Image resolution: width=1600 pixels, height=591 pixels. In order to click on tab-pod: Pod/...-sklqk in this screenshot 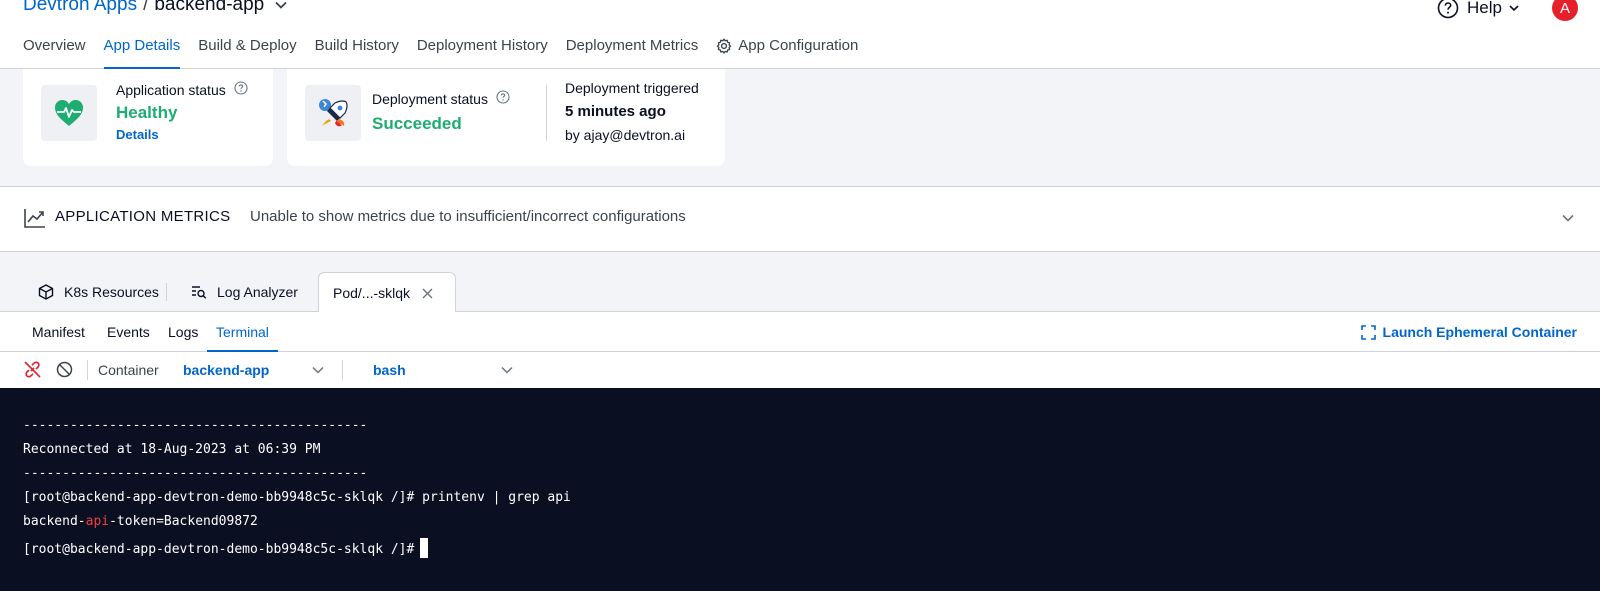, I will do `click(387, 292)`.